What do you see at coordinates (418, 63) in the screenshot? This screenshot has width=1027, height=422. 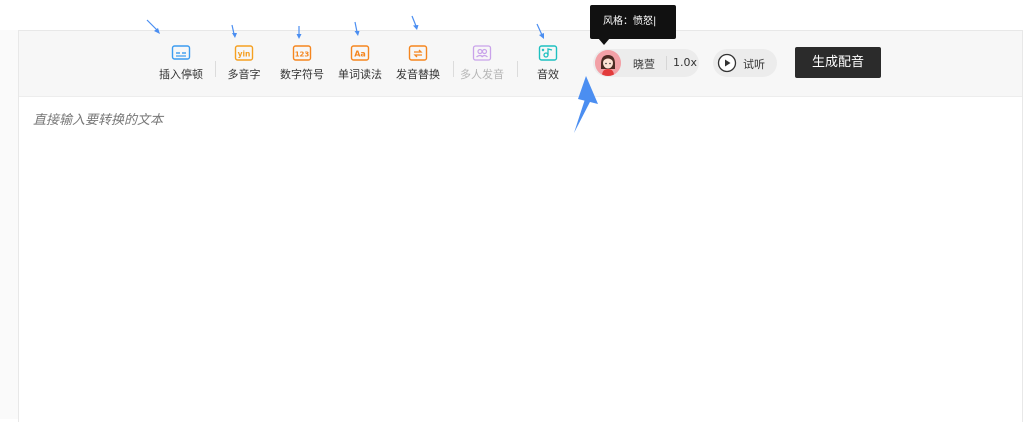 I see `pronunciation-replace-button: 发音替换` at bounding box center [418, 63].